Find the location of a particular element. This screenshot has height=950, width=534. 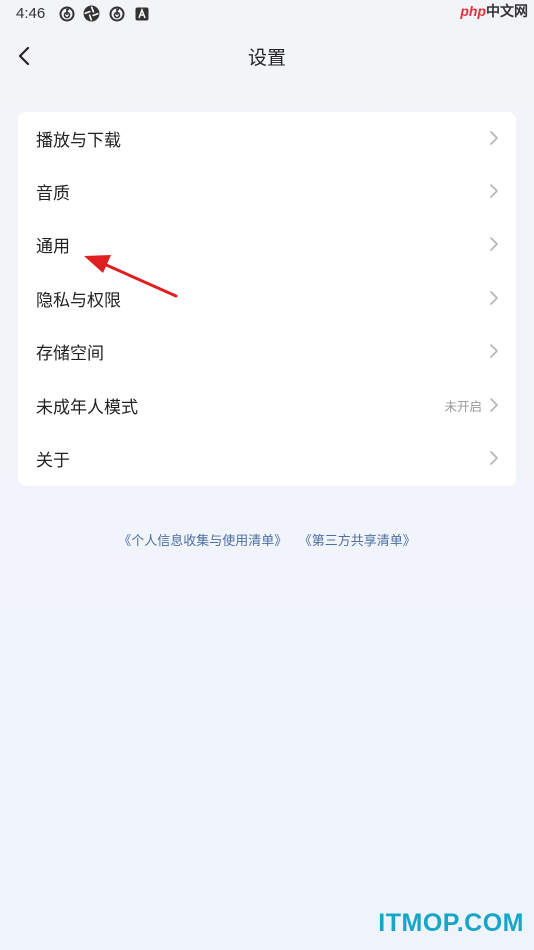

settings-item-label: 关于 is located at coordinates (53, 461).